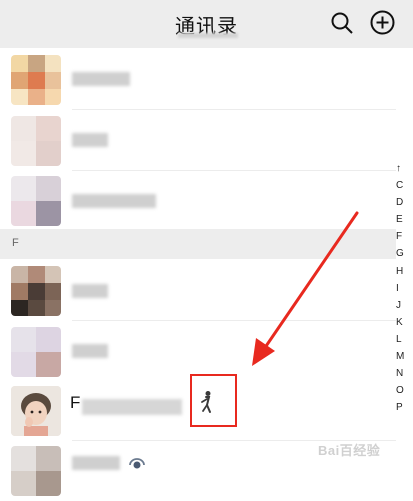 The image size is (413, 501). Describe the element at coordinates (404, 271) in the screenshot. I see `index-letter: H` at that location.